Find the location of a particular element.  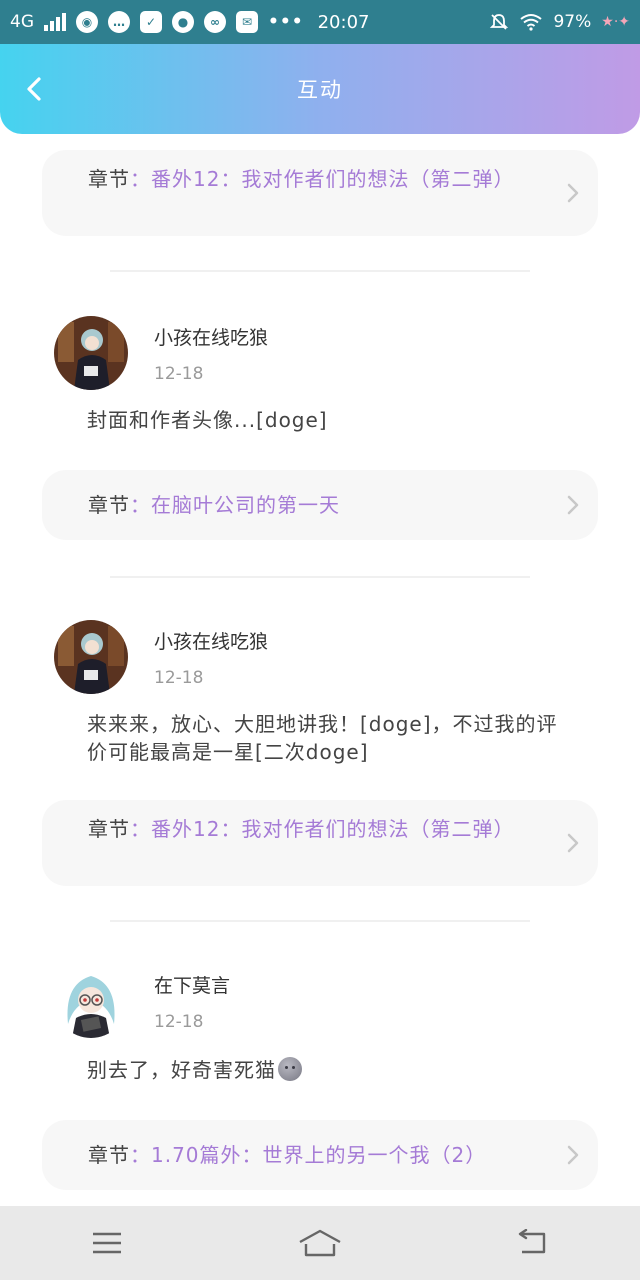

mail-icon: ✉ is located at coordinates (247, 22).